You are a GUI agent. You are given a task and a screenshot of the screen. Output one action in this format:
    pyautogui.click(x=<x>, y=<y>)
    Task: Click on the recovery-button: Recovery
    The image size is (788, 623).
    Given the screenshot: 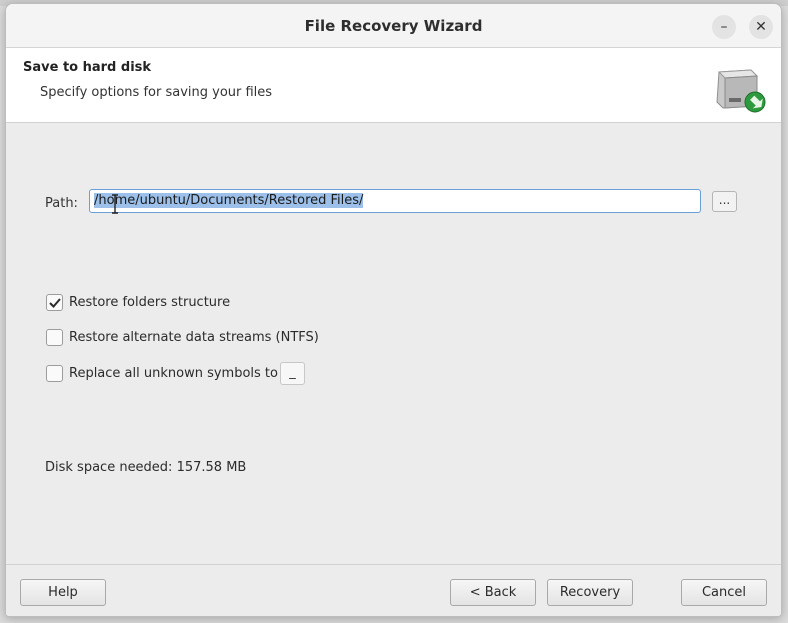 What is the action you would take?
    pyautogui.click(x=590, y=592)
    